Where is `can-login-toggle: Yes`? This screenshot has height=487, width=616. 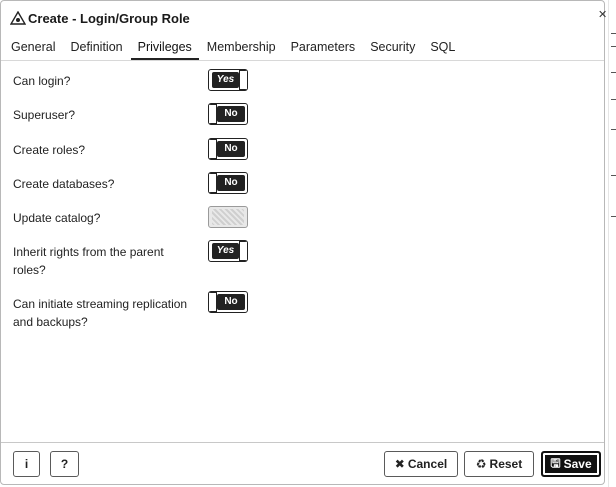 can-login-toggle: Yes is located at coordinates (228, 80).